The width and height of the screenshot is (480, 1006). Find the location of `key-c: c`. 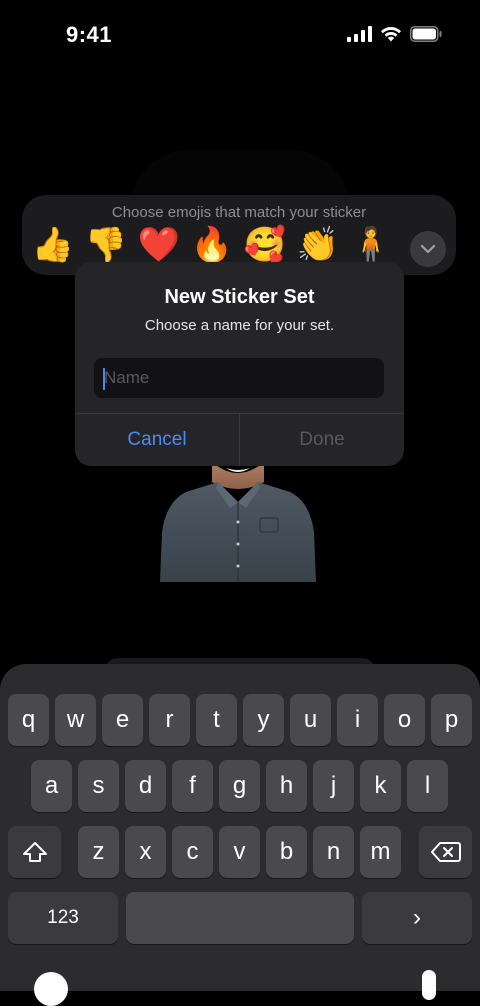

key-c: c is located at coordinates (192, 852).